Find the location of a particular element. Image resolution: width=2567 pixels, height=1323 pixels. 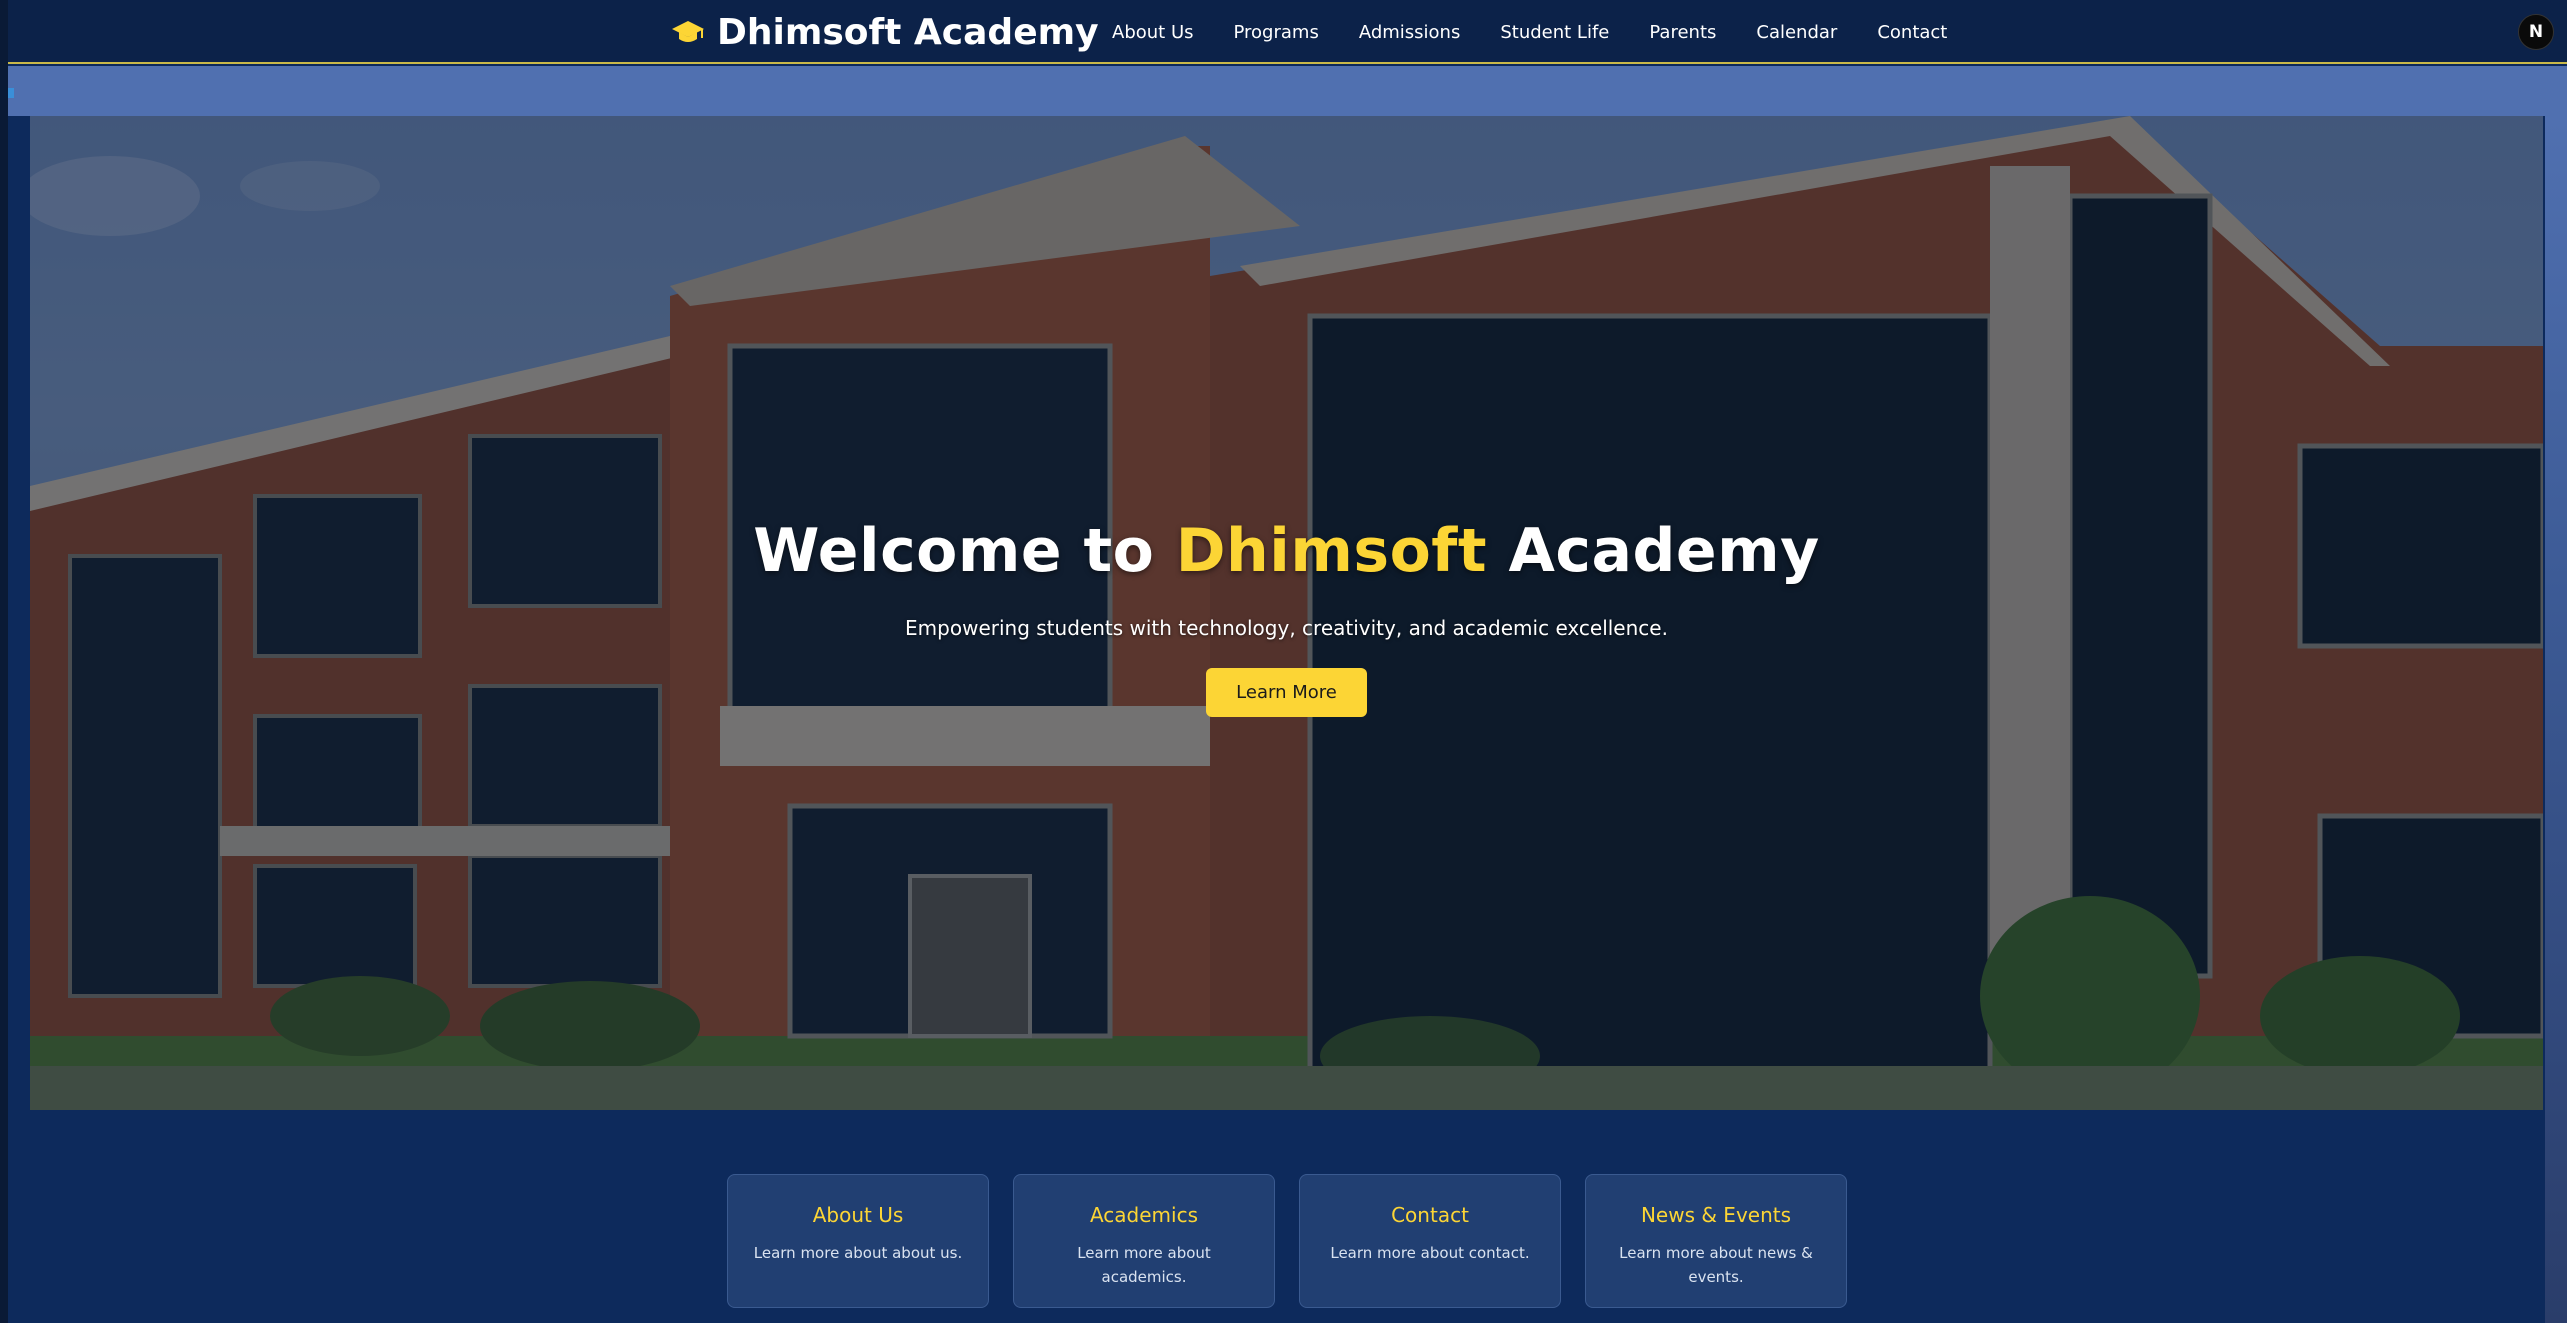

graduation-cap-icon is located at coordinates (688, 31).